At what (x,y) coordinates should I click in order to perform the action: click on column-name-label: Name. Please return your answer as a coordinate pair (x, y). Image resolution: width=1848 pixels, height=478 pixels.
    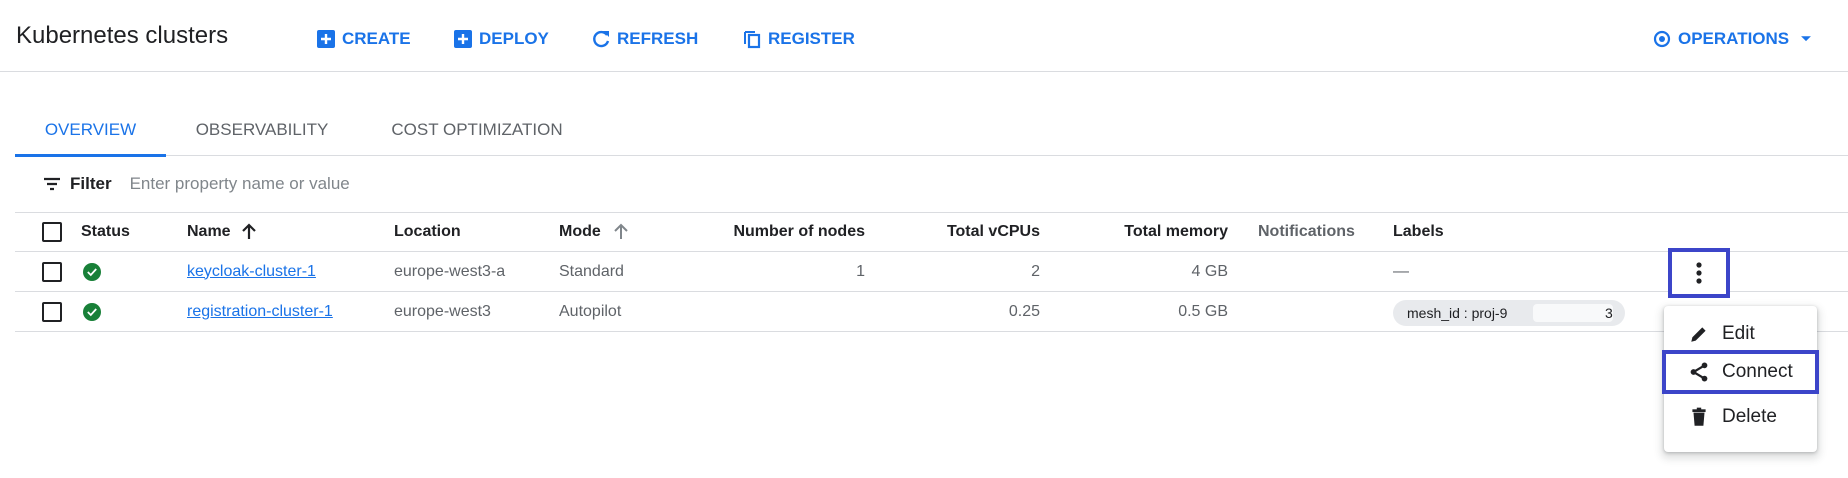
    Looking at the image, I should click on (209, 231).